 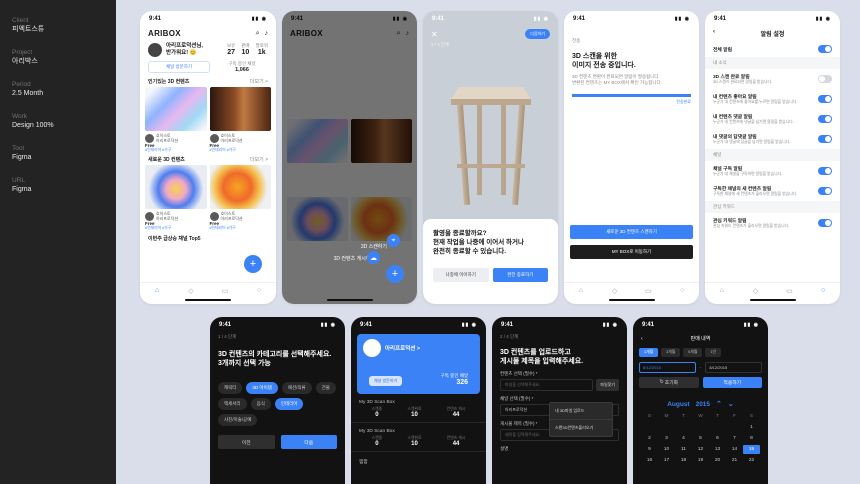 What do you see at coordinates (669, 382) in the screenshot?
I see `reset-button: ↻ 초기화` at bounding box center [669, 382].